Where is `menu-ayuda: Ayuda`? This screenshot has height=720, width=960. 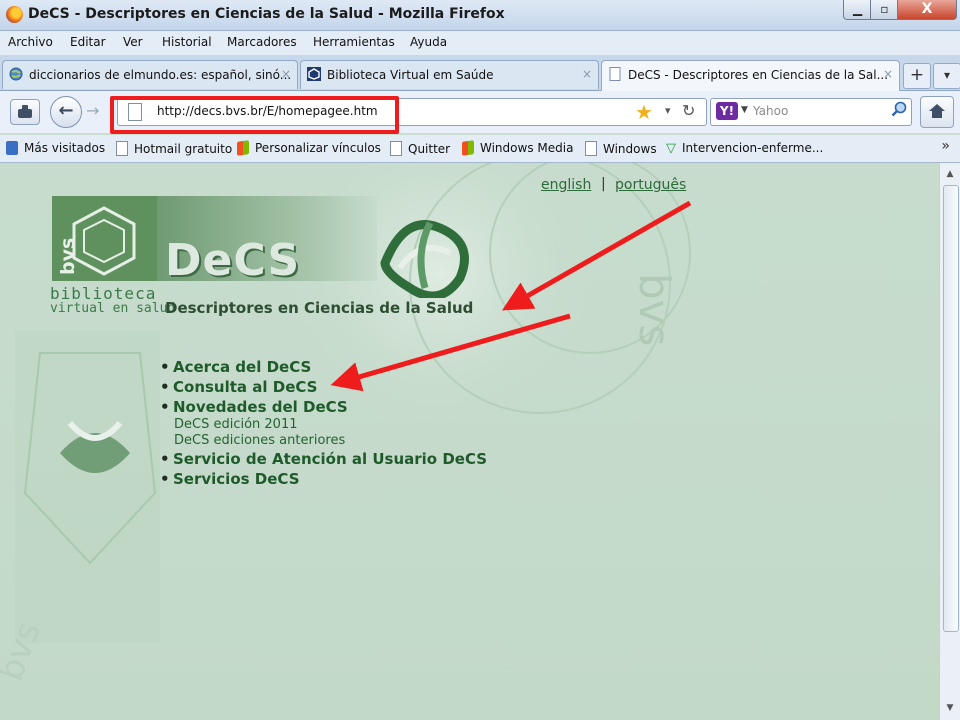
menu-ayuda: Ayuda is located at coordinates (428, 42).